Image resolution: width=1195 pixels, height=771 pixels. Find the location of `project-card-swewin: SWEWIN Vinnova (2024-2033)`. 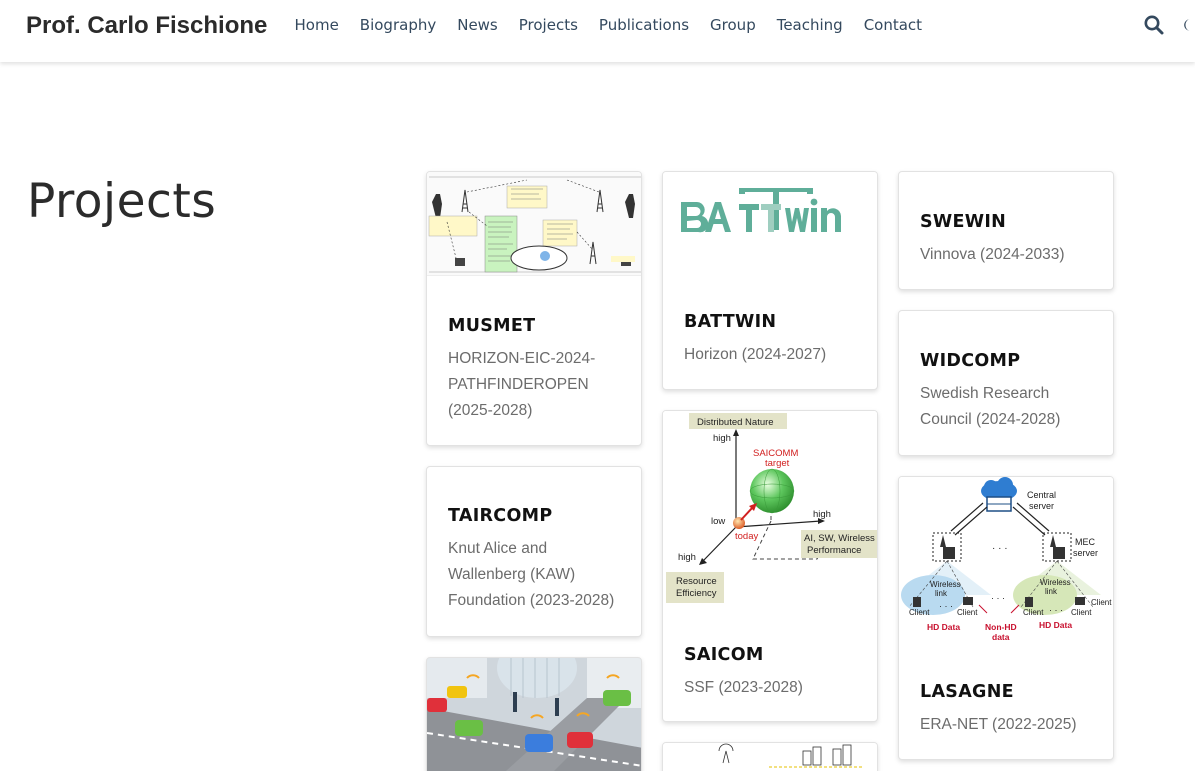

project-card-swewin: SWEWIN Vinnova (2024-2033) is located at coordinates (1006, 230).